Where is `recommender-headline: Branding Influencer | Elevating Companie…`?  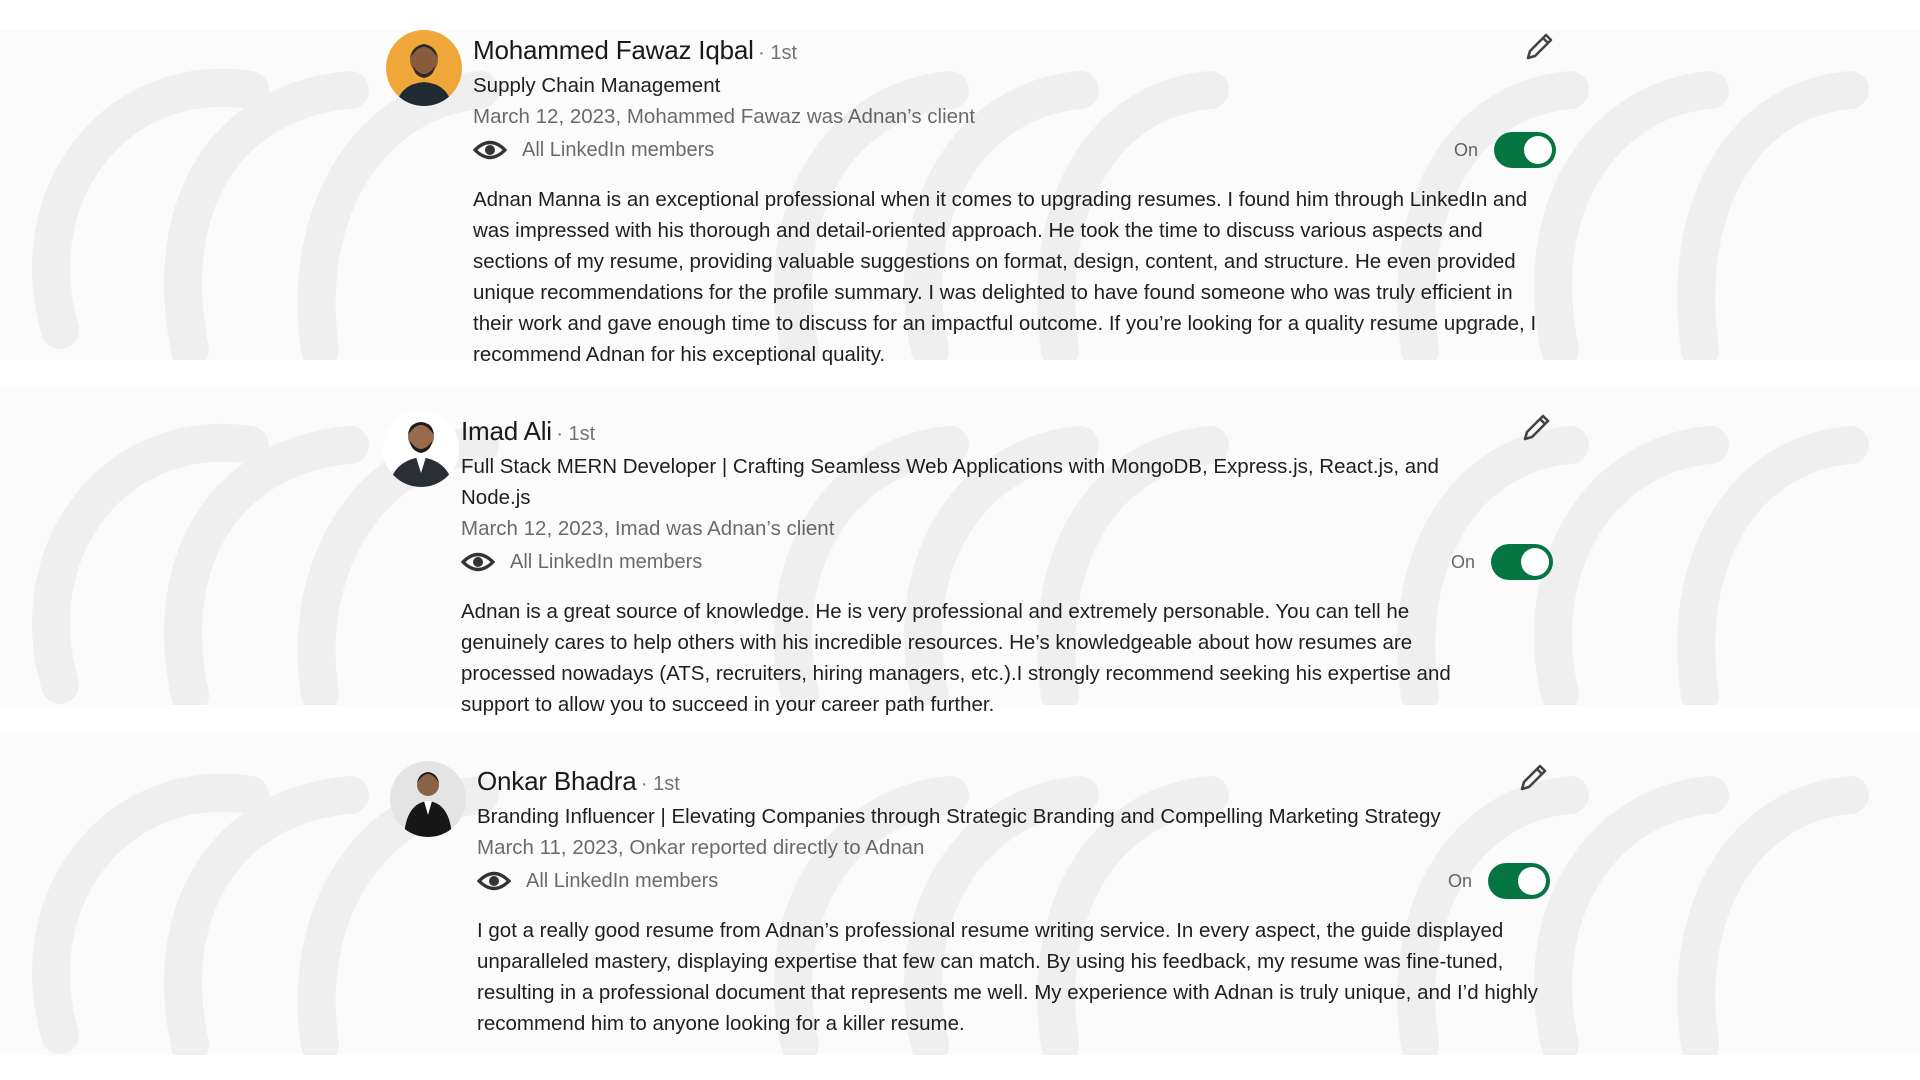
recommender-headline: Branding Influencer | Elevating Companie… is located at coordinates (959, 816).